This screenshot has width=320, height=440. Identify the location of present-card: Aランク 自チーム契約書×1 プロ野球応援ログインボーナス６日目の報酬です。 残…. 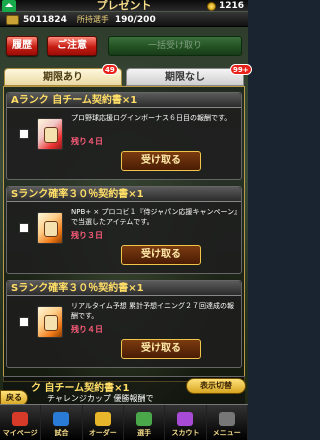
(124, 136).